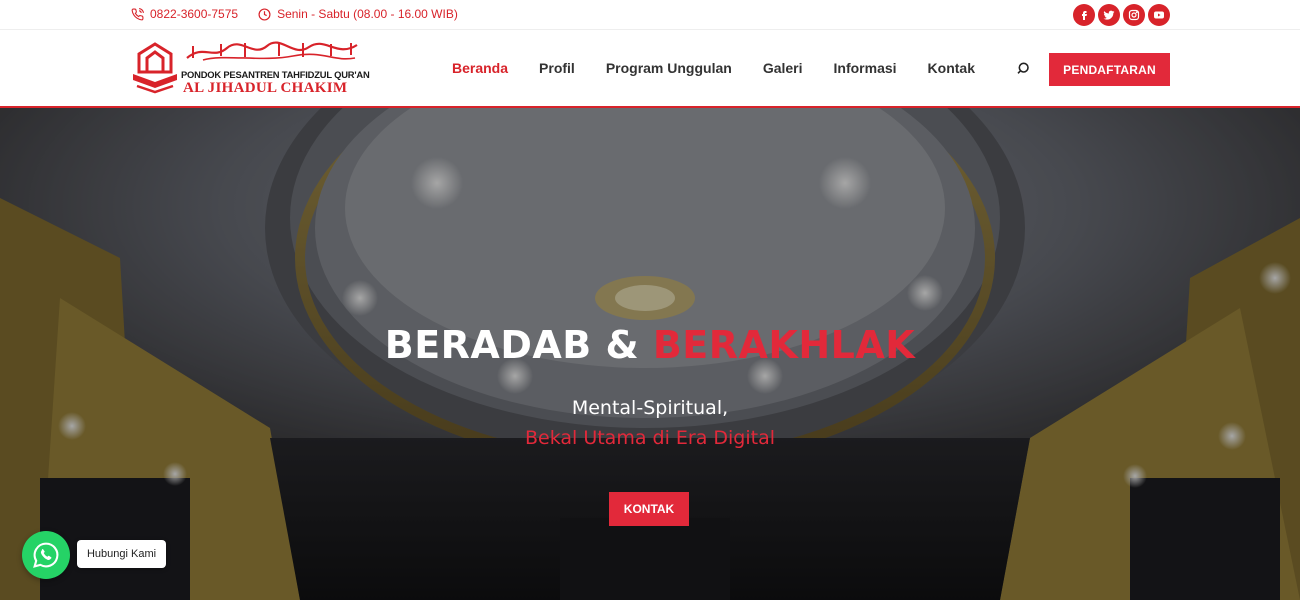 The image size is (1300, 600). I want to click on instagram-icon, so click(1134, 15).